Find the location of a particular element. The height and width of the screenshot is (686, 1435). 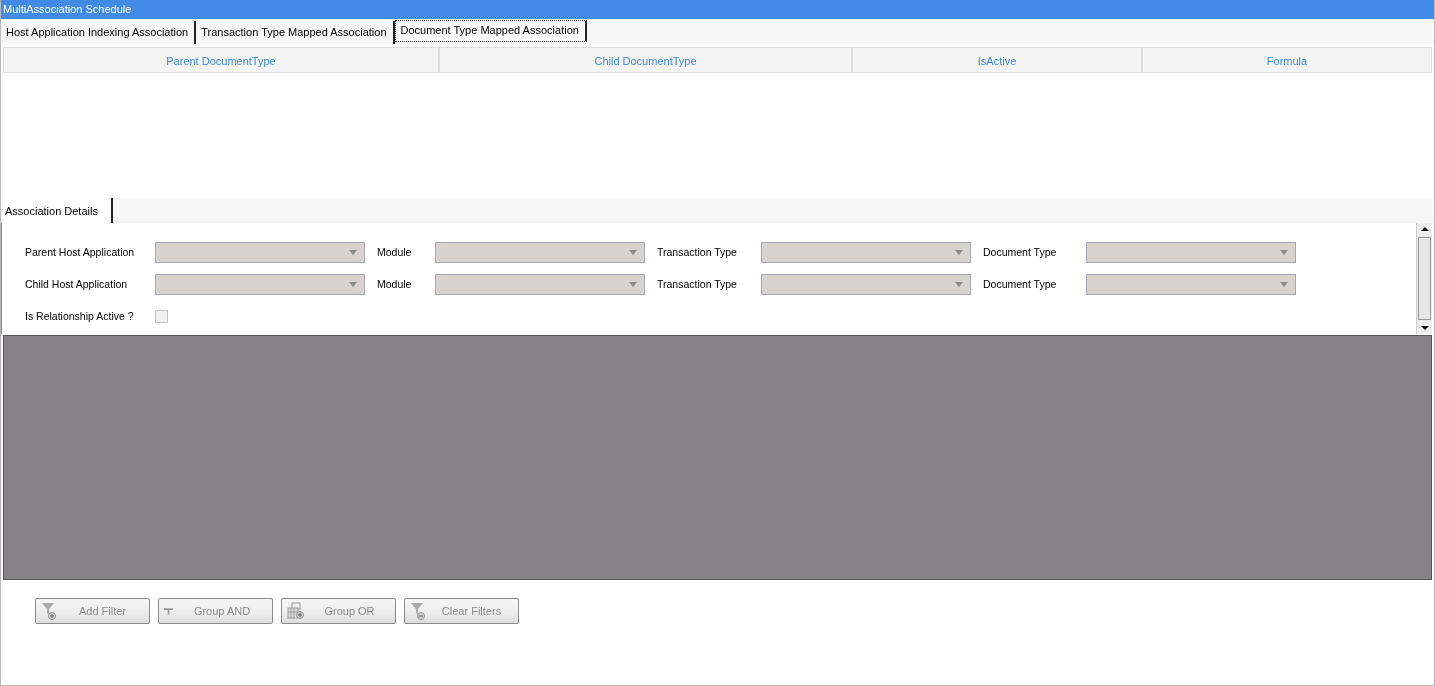

column-header: Formula is located at coordinates (1287, 60).